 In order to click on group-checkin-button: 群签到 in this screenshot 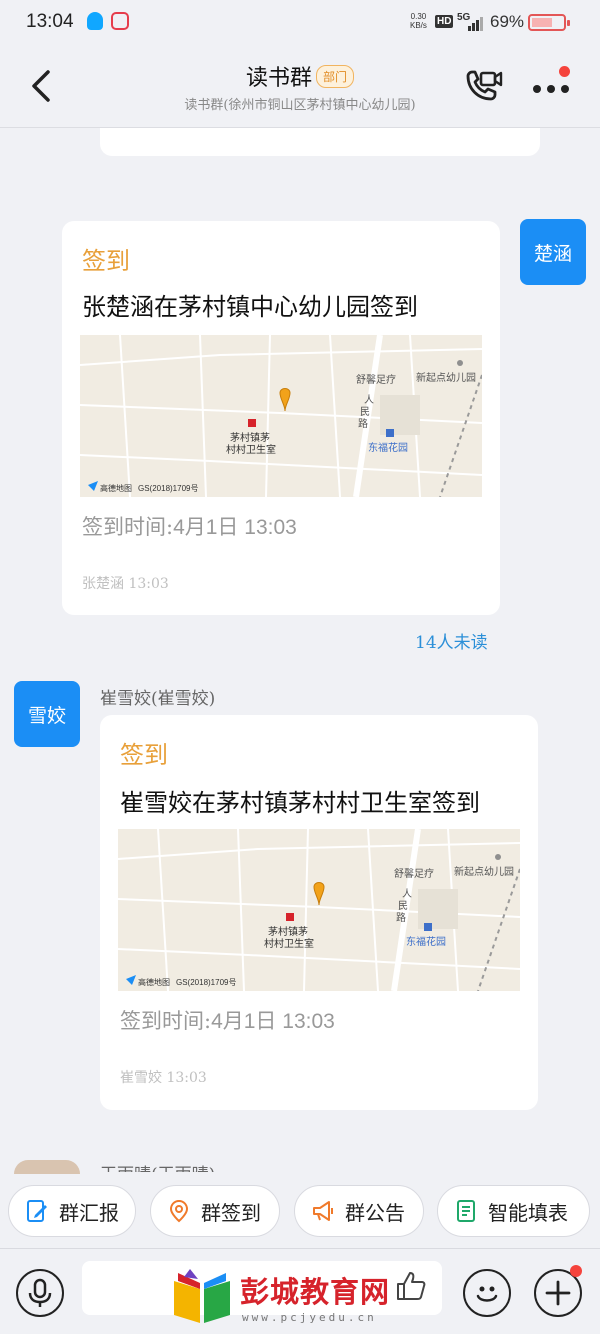, I will do `click(215, 1211)`.